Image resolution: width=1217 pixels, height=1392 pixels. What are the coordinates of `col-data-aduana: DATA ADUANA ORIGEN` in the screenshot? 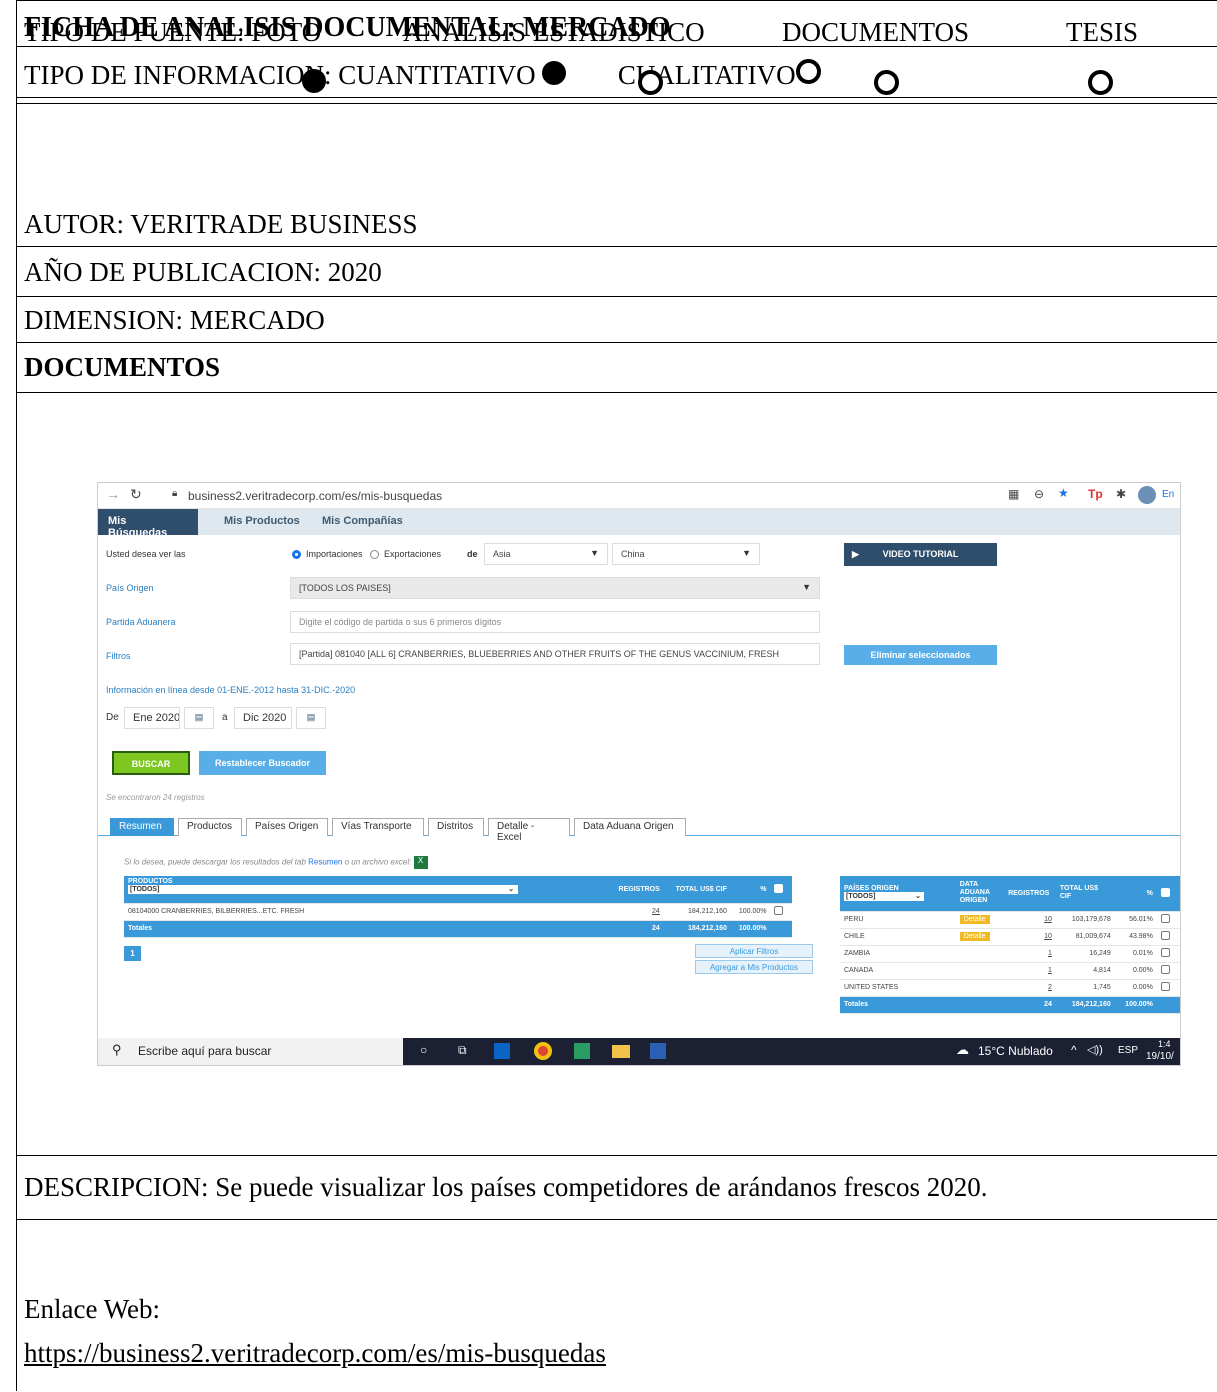 It's located at (980, 894).